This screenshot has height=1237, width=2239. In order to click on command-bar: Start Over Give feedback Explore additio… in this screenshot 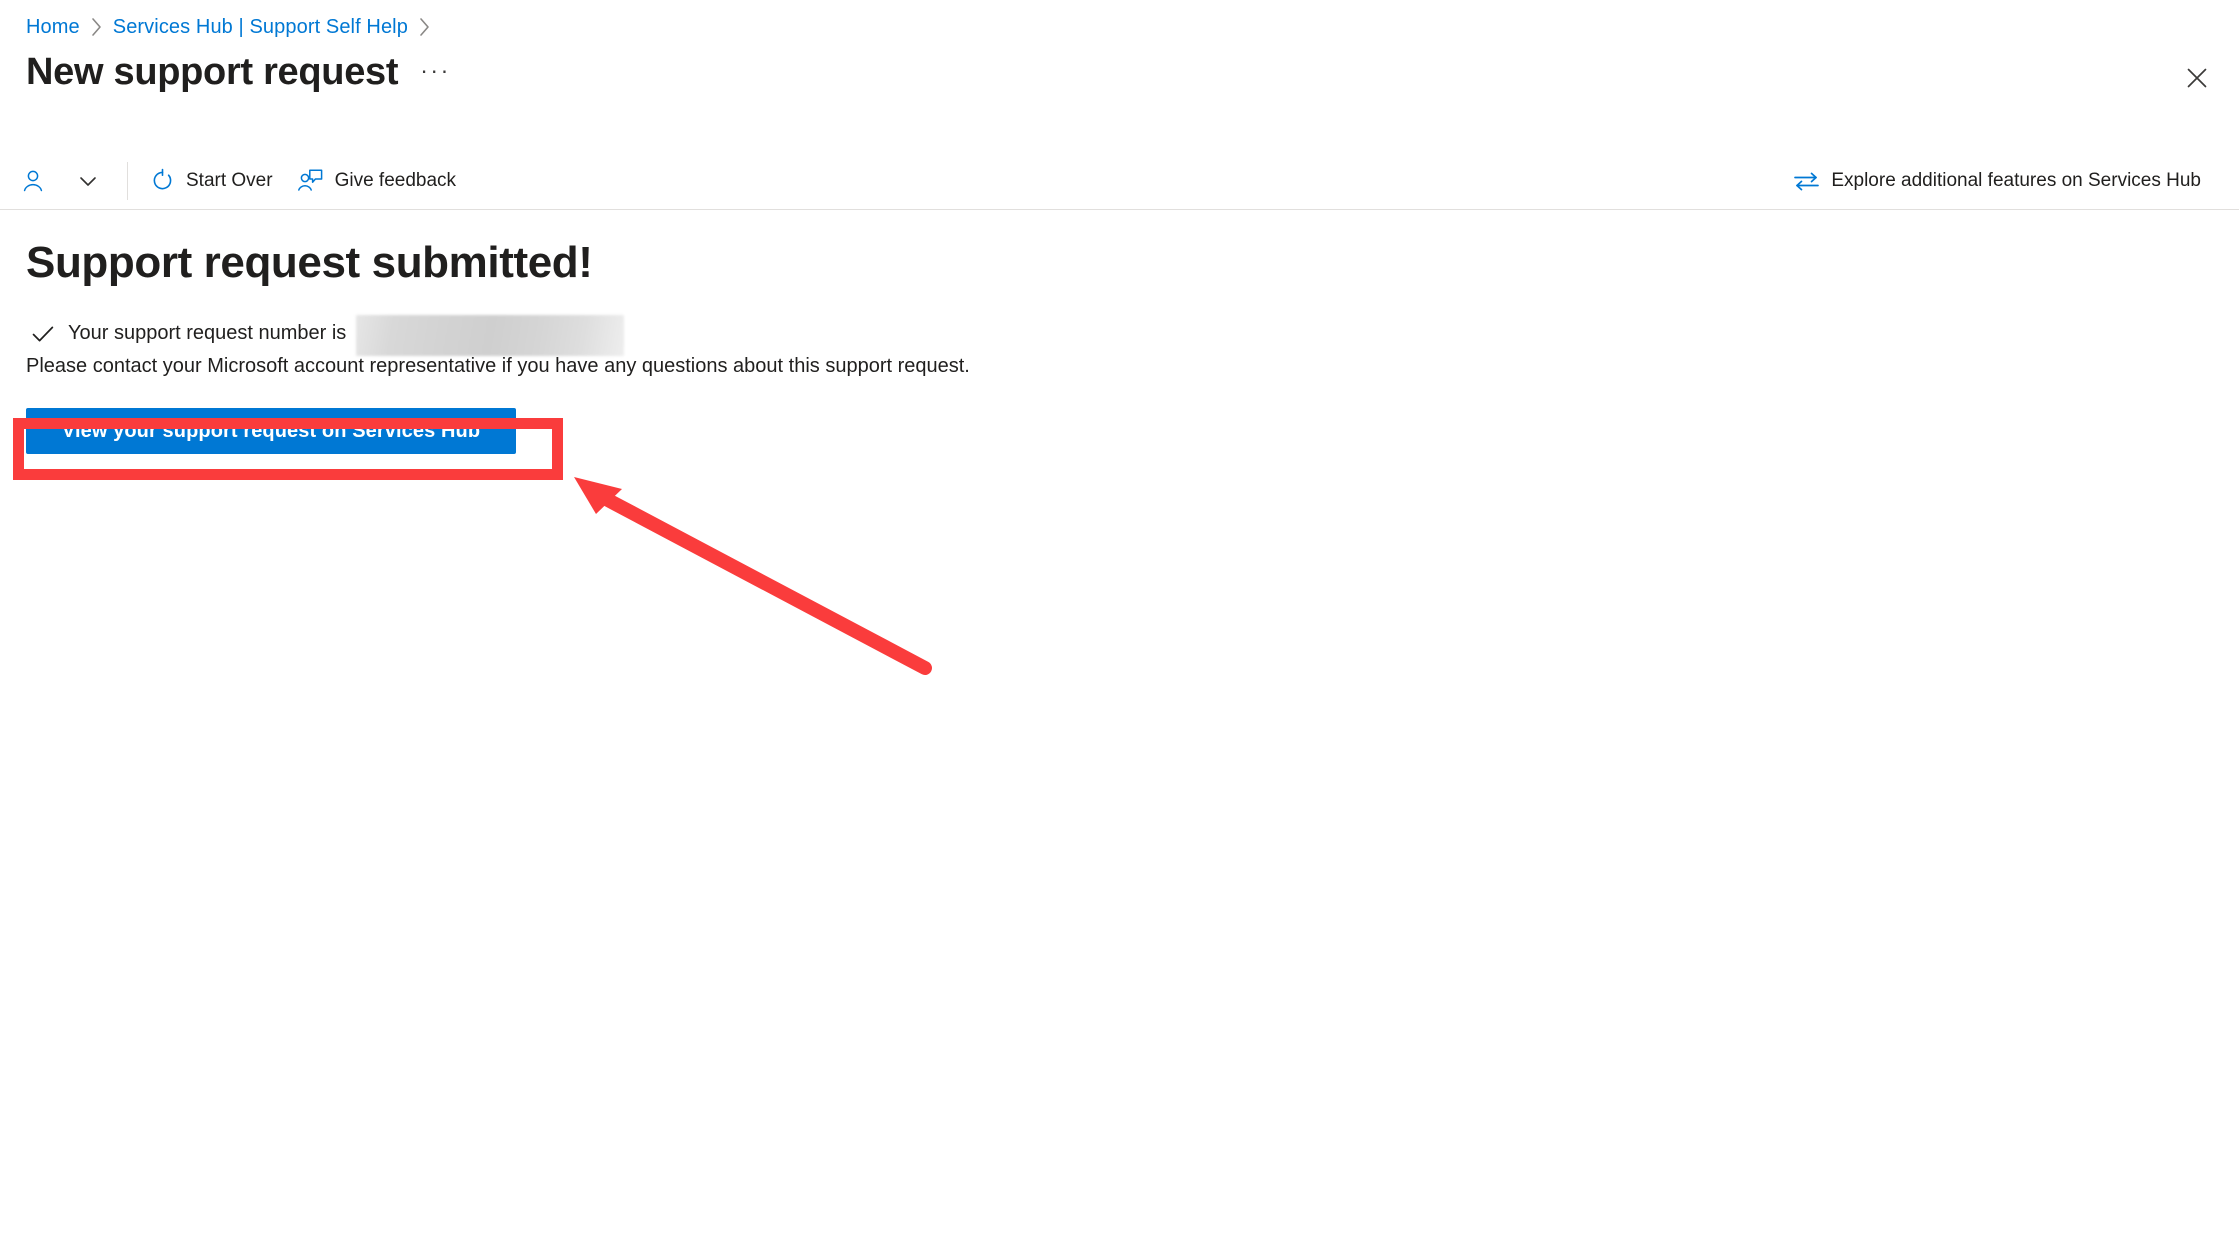, I will do `click(1119, 181)`.